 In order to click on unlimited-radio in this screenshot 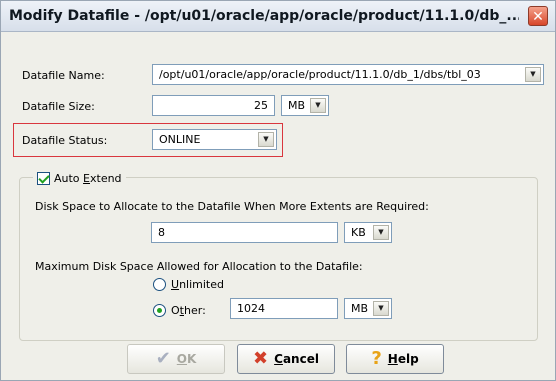, I will do `click(159, 284)`.